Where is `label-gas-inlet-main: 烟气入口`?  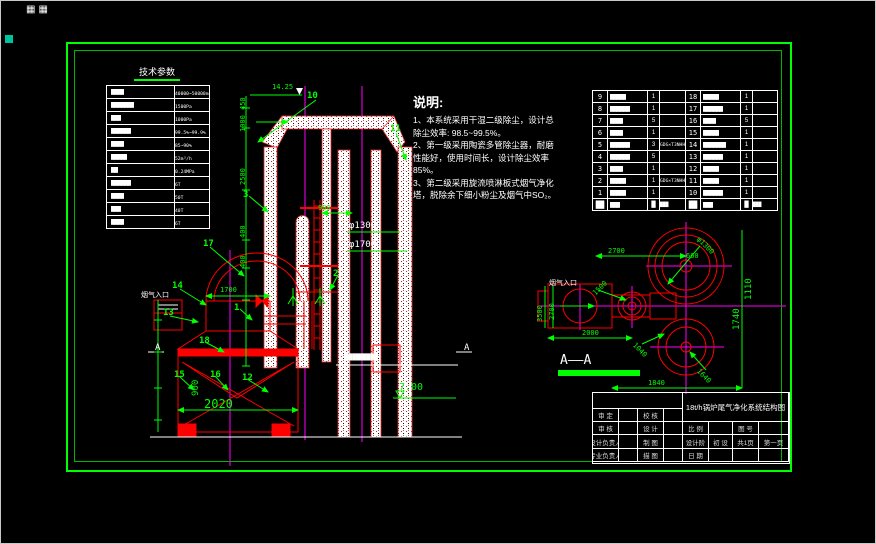 label-gas-inlet-main: 烟气入口 is located at coordinates (155, 295).